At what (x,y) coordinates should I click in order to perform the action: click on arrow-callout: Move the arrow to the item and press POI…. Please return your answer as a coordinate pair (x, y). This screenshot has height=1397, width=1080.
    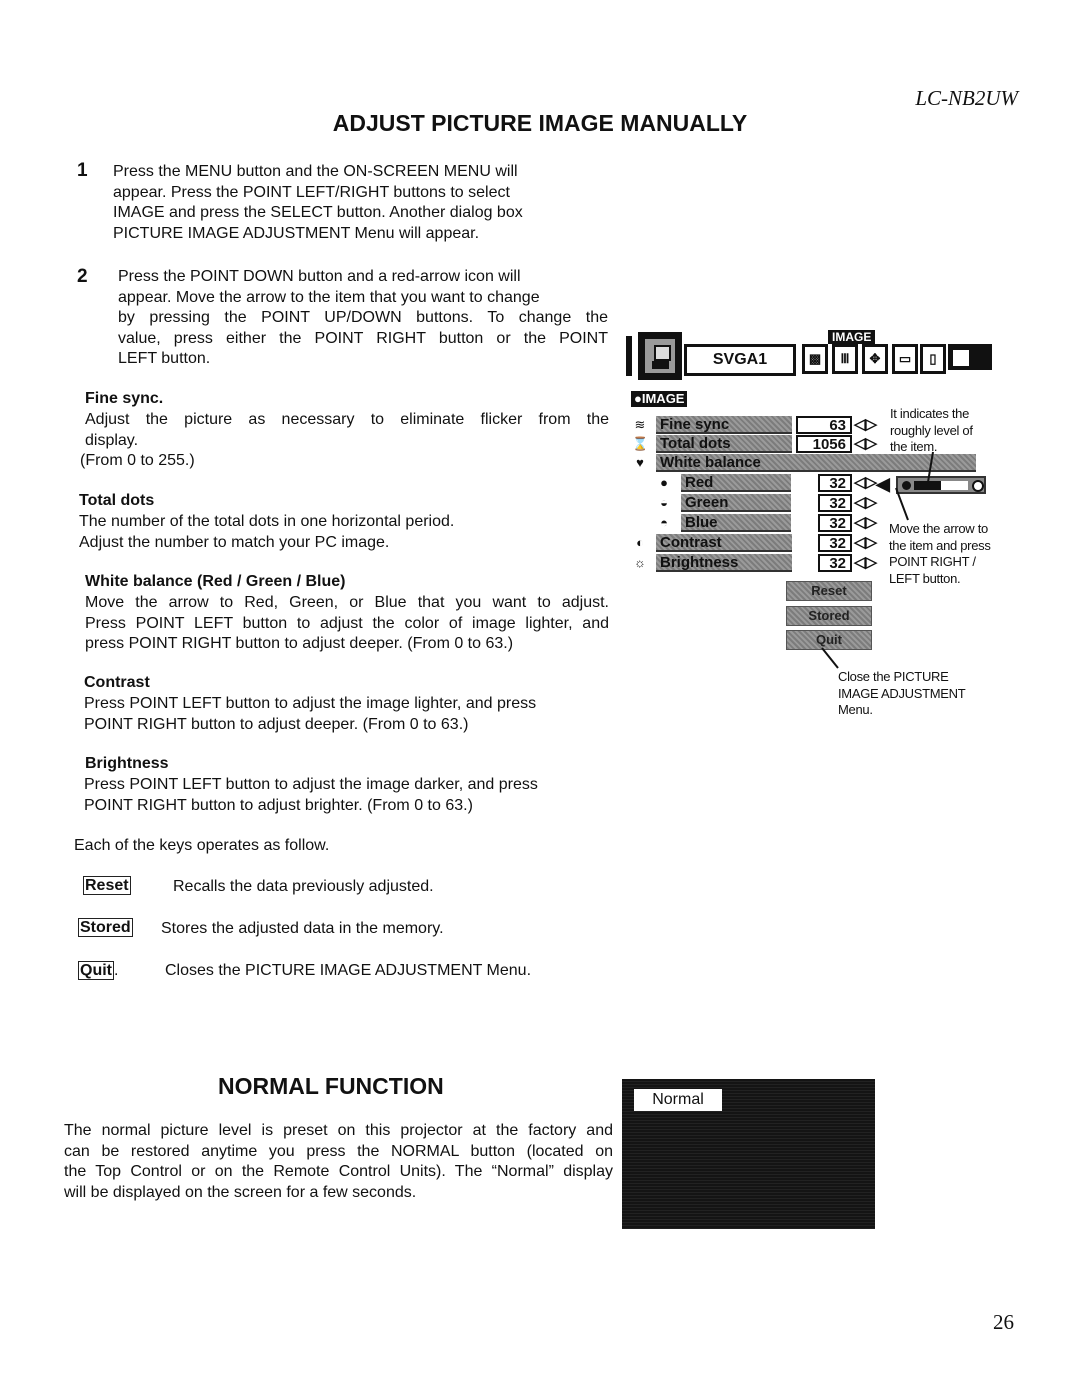
    Looking at the image, I should click on (940, 554).